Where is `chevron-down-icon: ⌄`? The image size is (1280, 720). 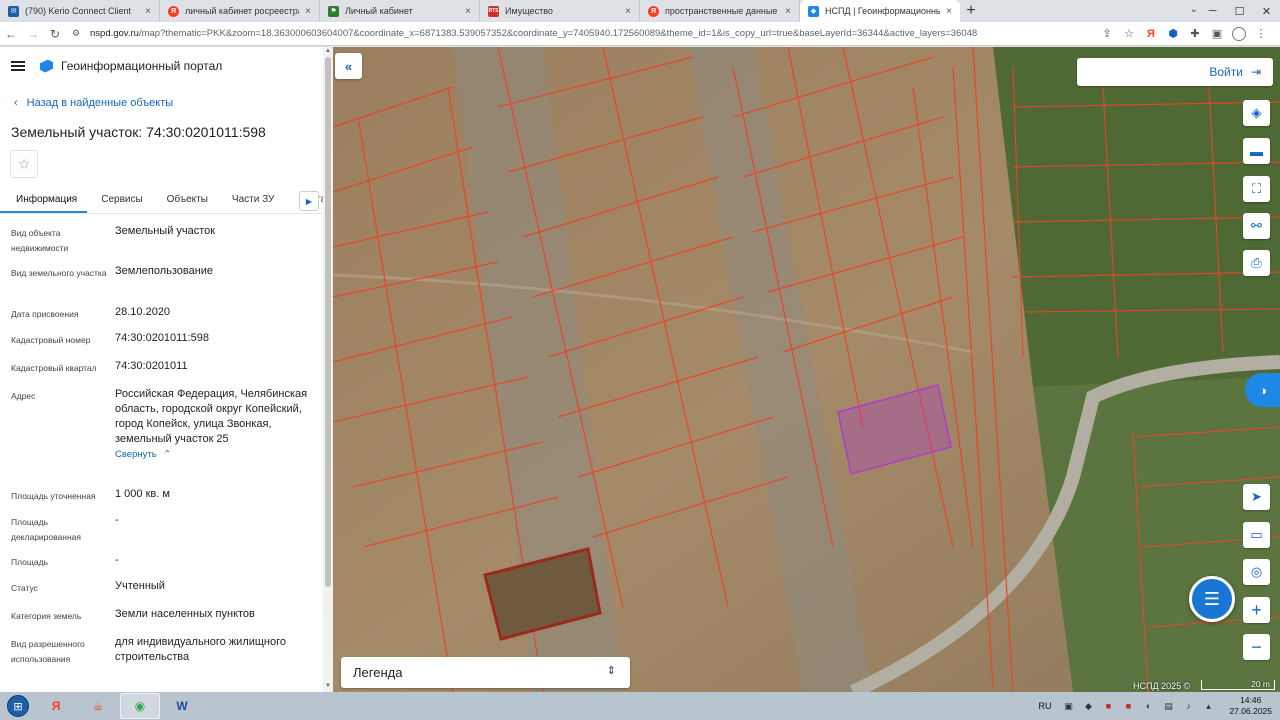 chevron-down-icon: ⌄ is located at coordinates (1194, 9).